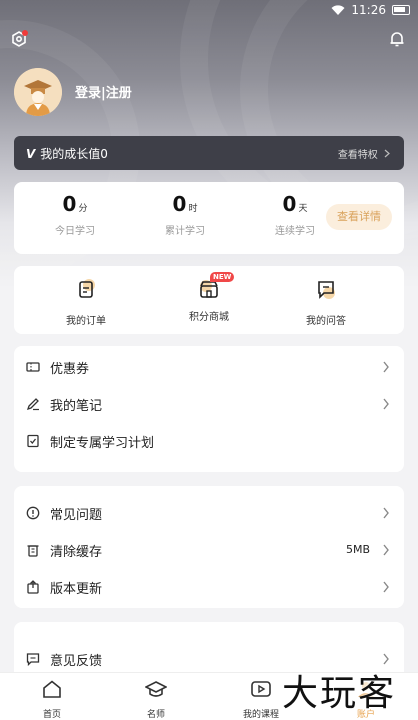 The image size is (418, 720). I want to click on watermark-logo: 大玩客, so click(339, 693).